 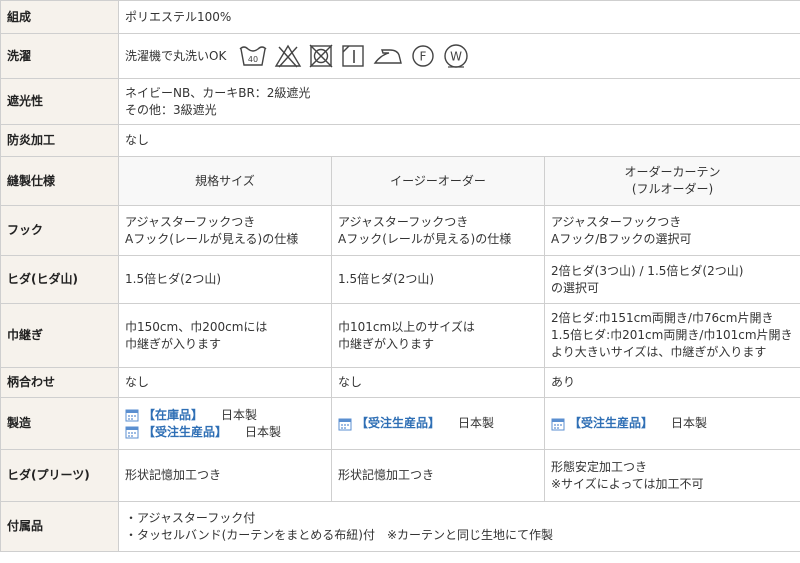 What do you see at coordinates (438, 181) in the screenshot?
I see `col-easy-order: イージーオーダー` at bounding box center [438, 181].